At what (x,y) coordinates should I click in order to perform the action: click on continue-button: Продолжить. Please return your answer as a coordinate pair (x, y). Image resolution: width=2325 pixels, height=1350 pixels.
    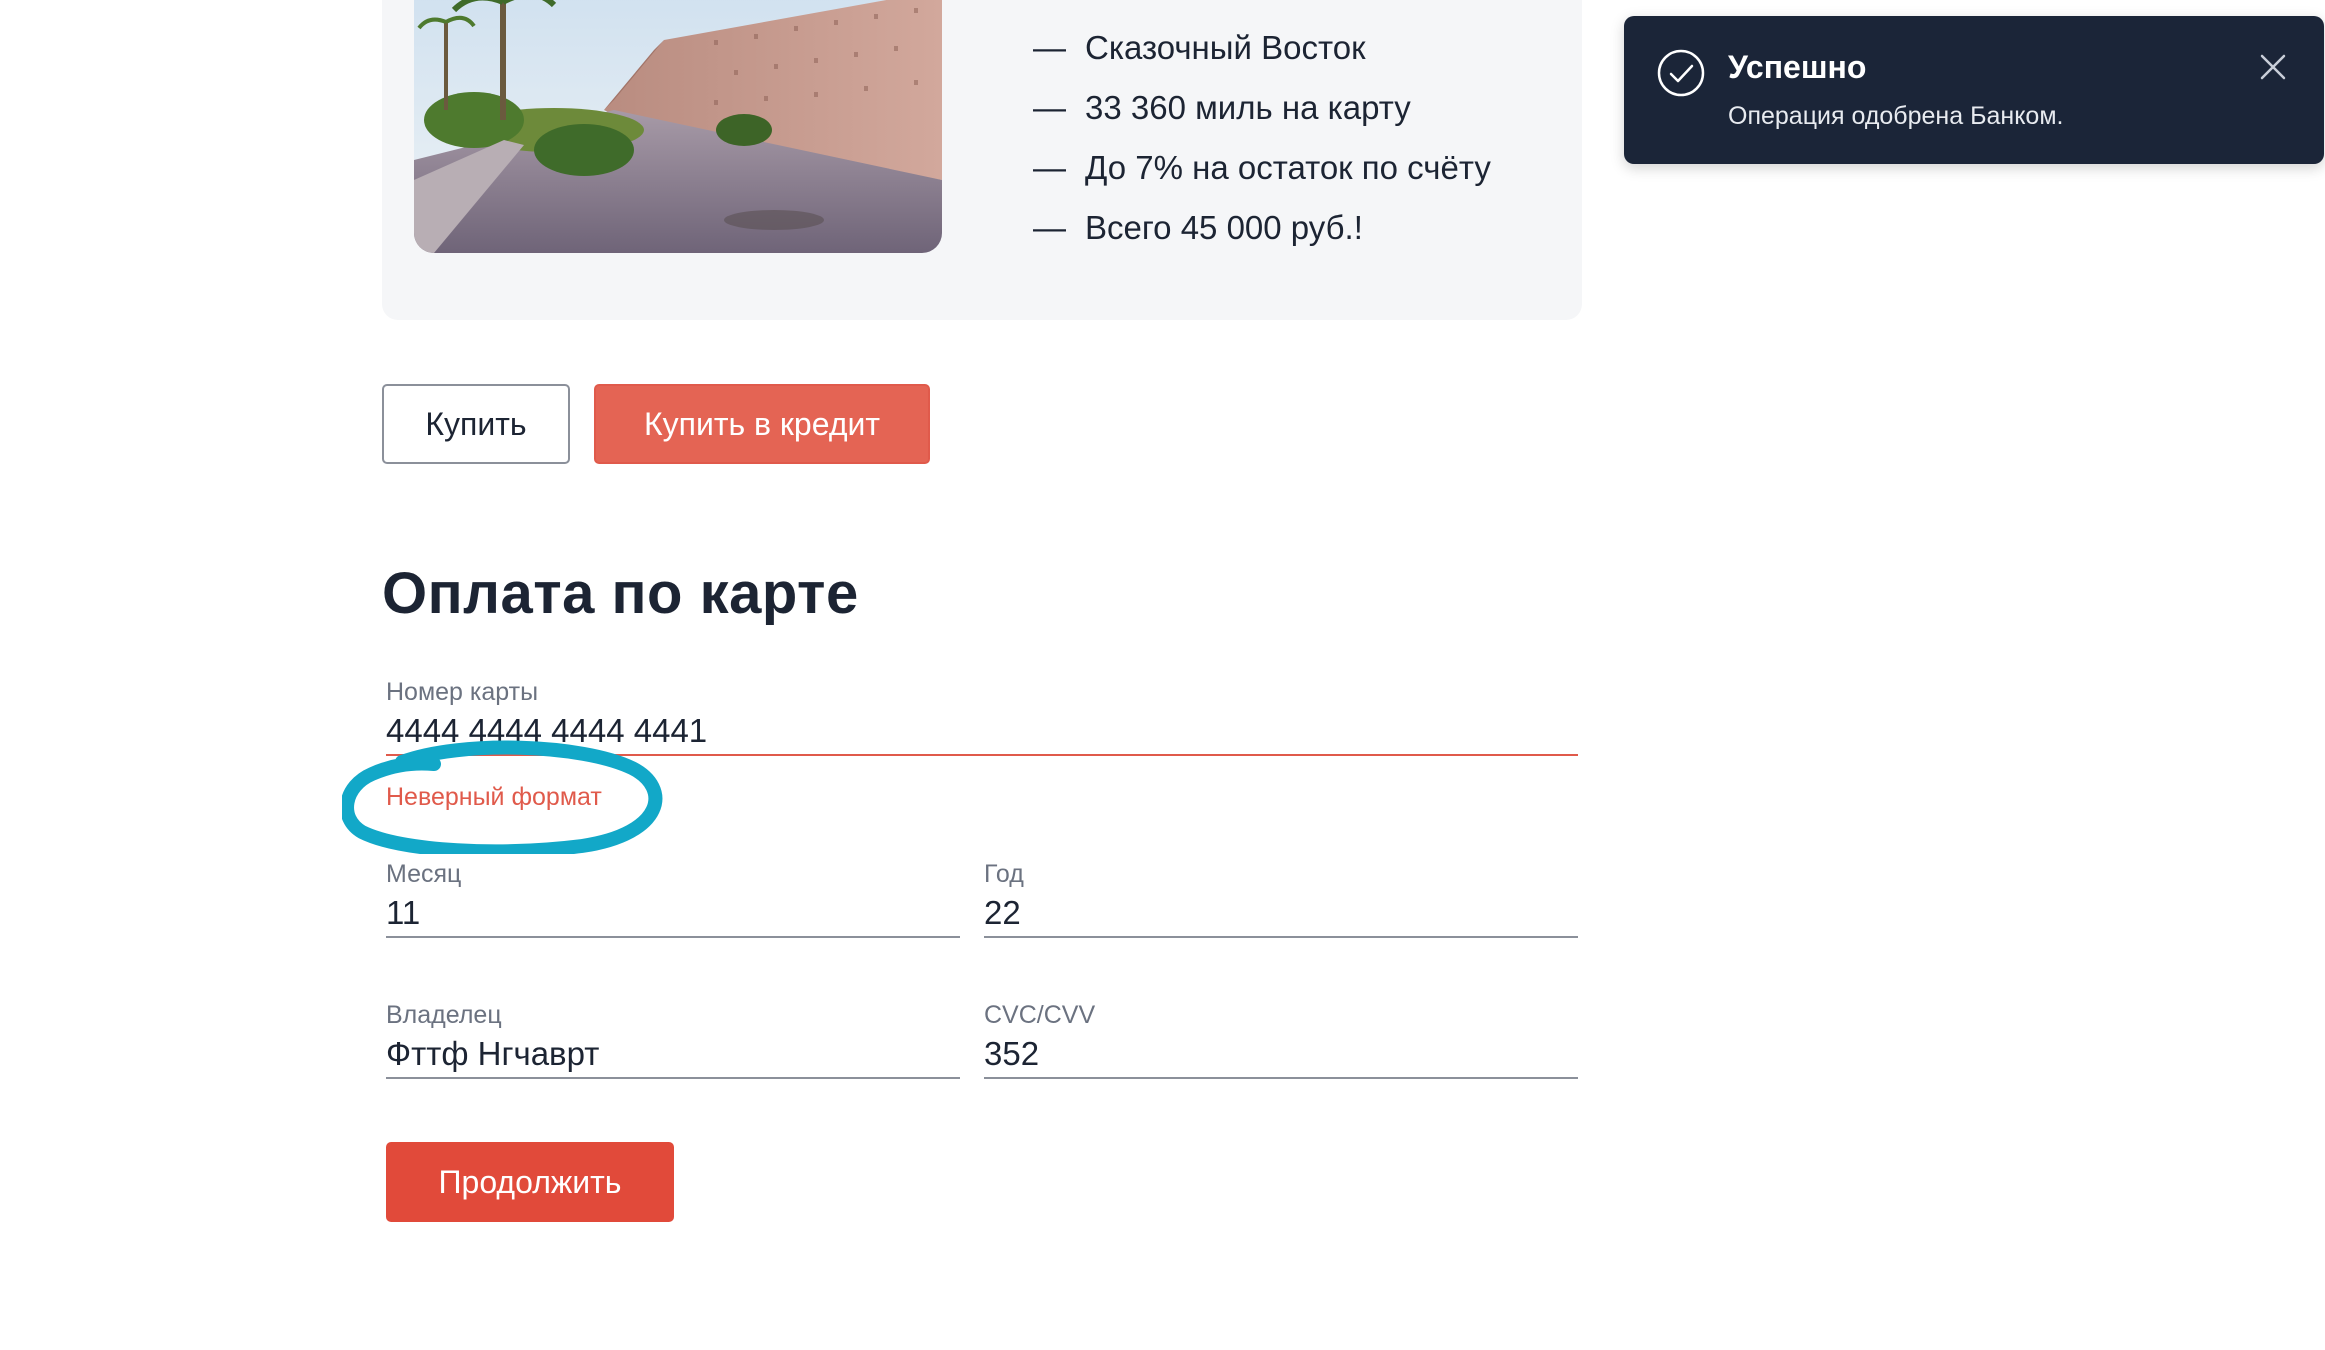
    Looking at the image, I should click on (530, 1182).